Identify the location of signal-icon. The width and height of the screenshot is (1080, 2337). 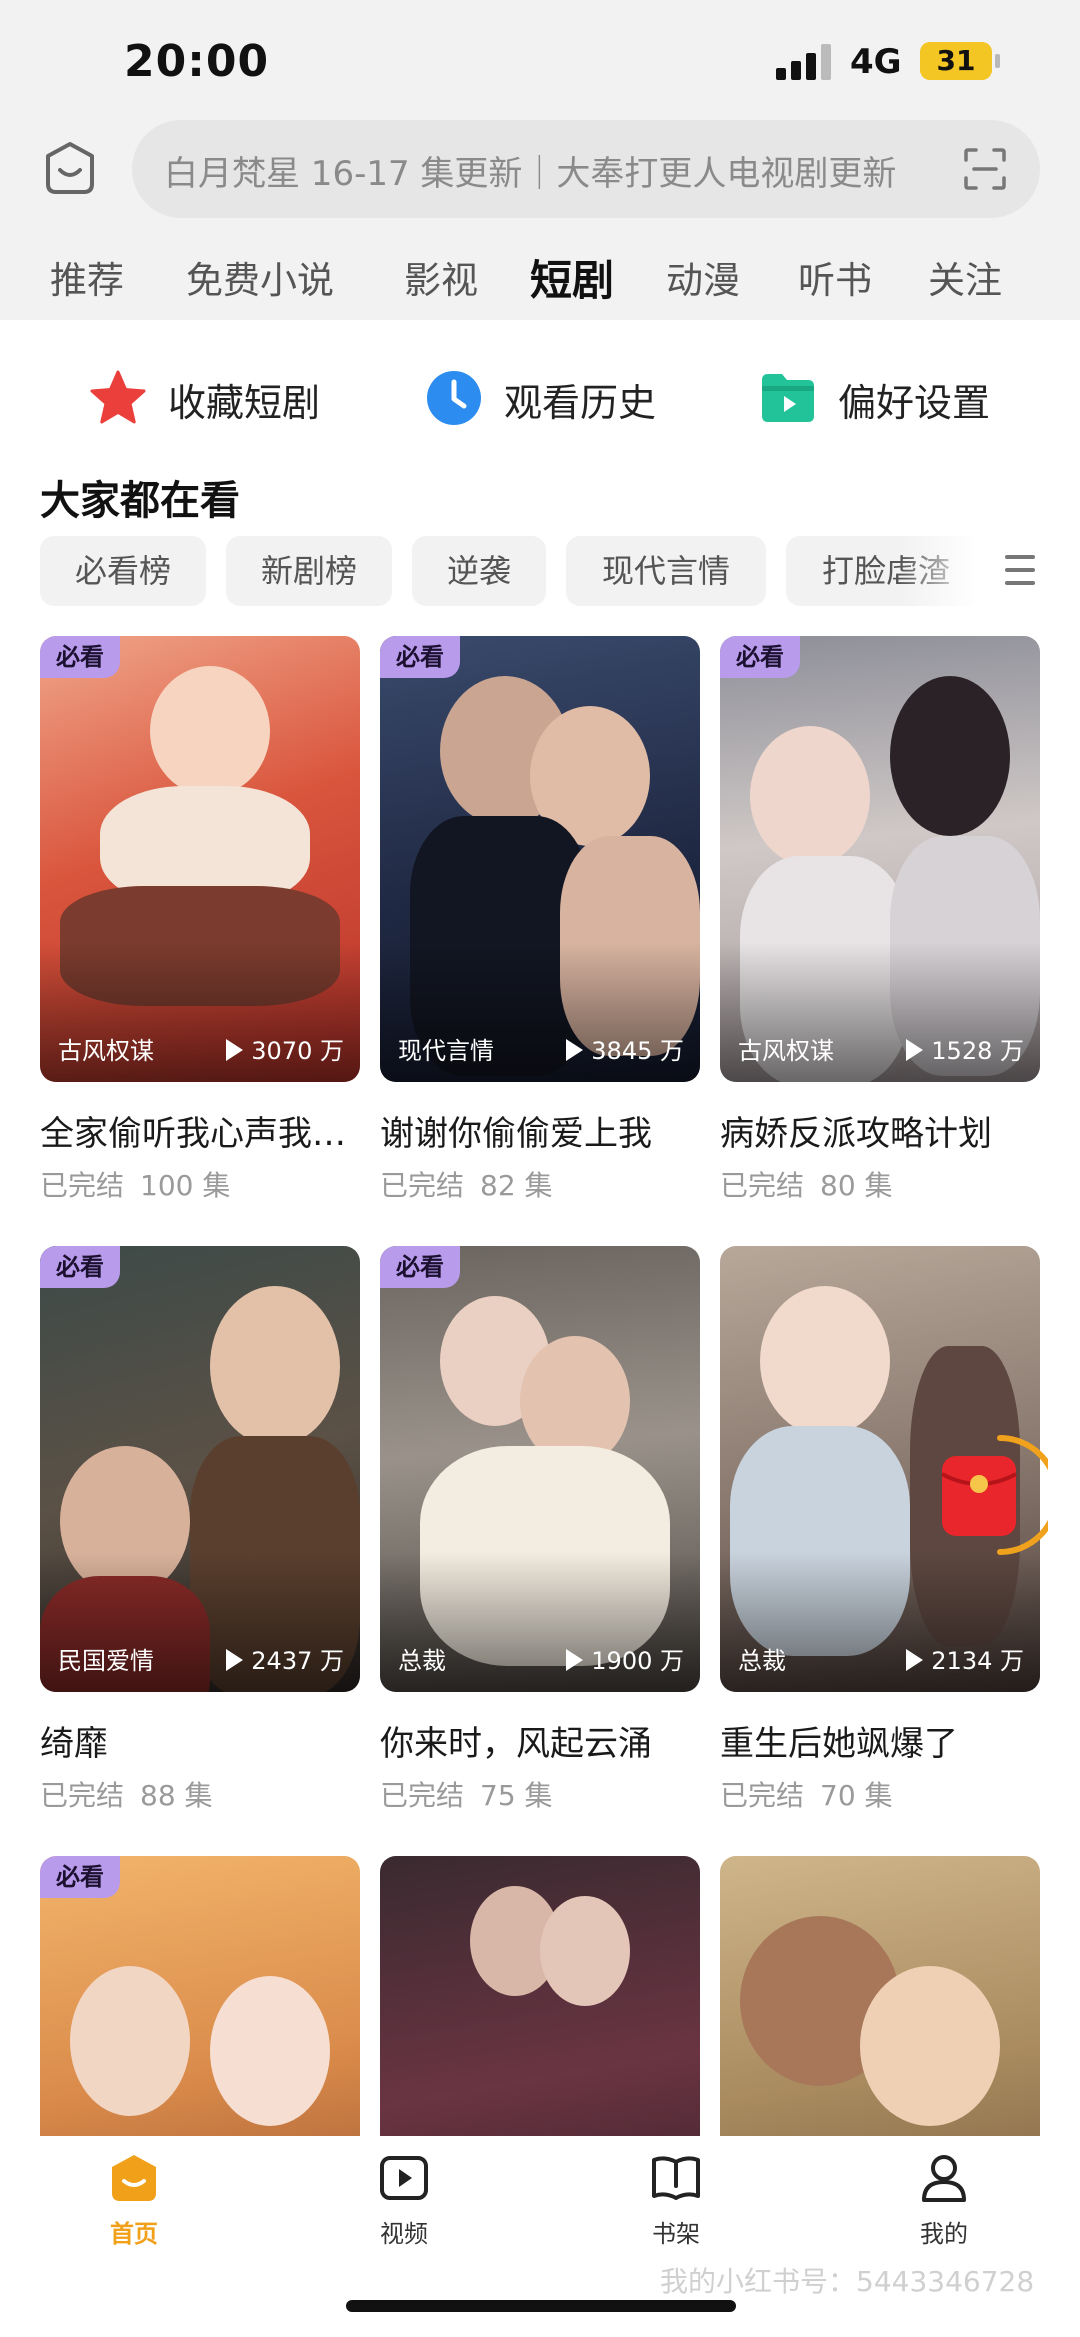
(805, 62).